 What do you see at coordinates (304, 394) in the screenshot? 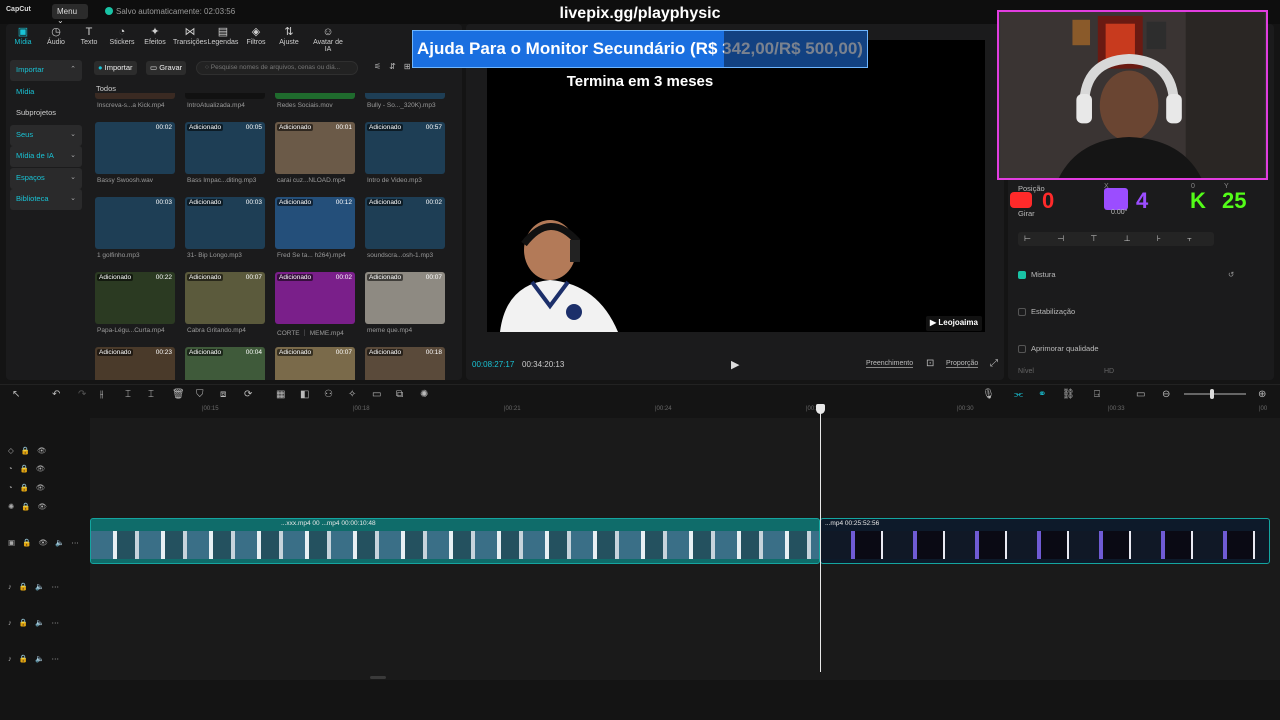
I see `mirror-icon: ◧` at bounding box center [304, 394].